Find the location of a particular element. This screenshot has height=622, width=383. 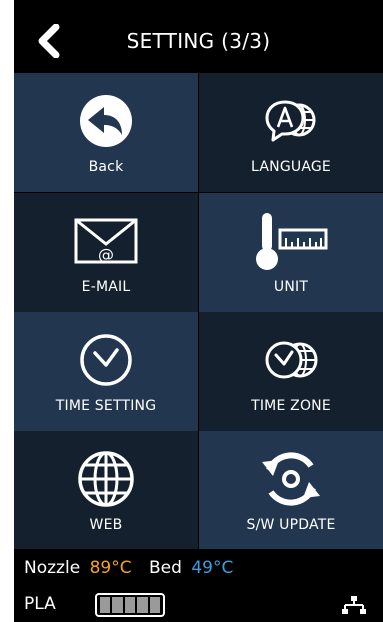

language-globe-icon is located at coordinates (290, 121).